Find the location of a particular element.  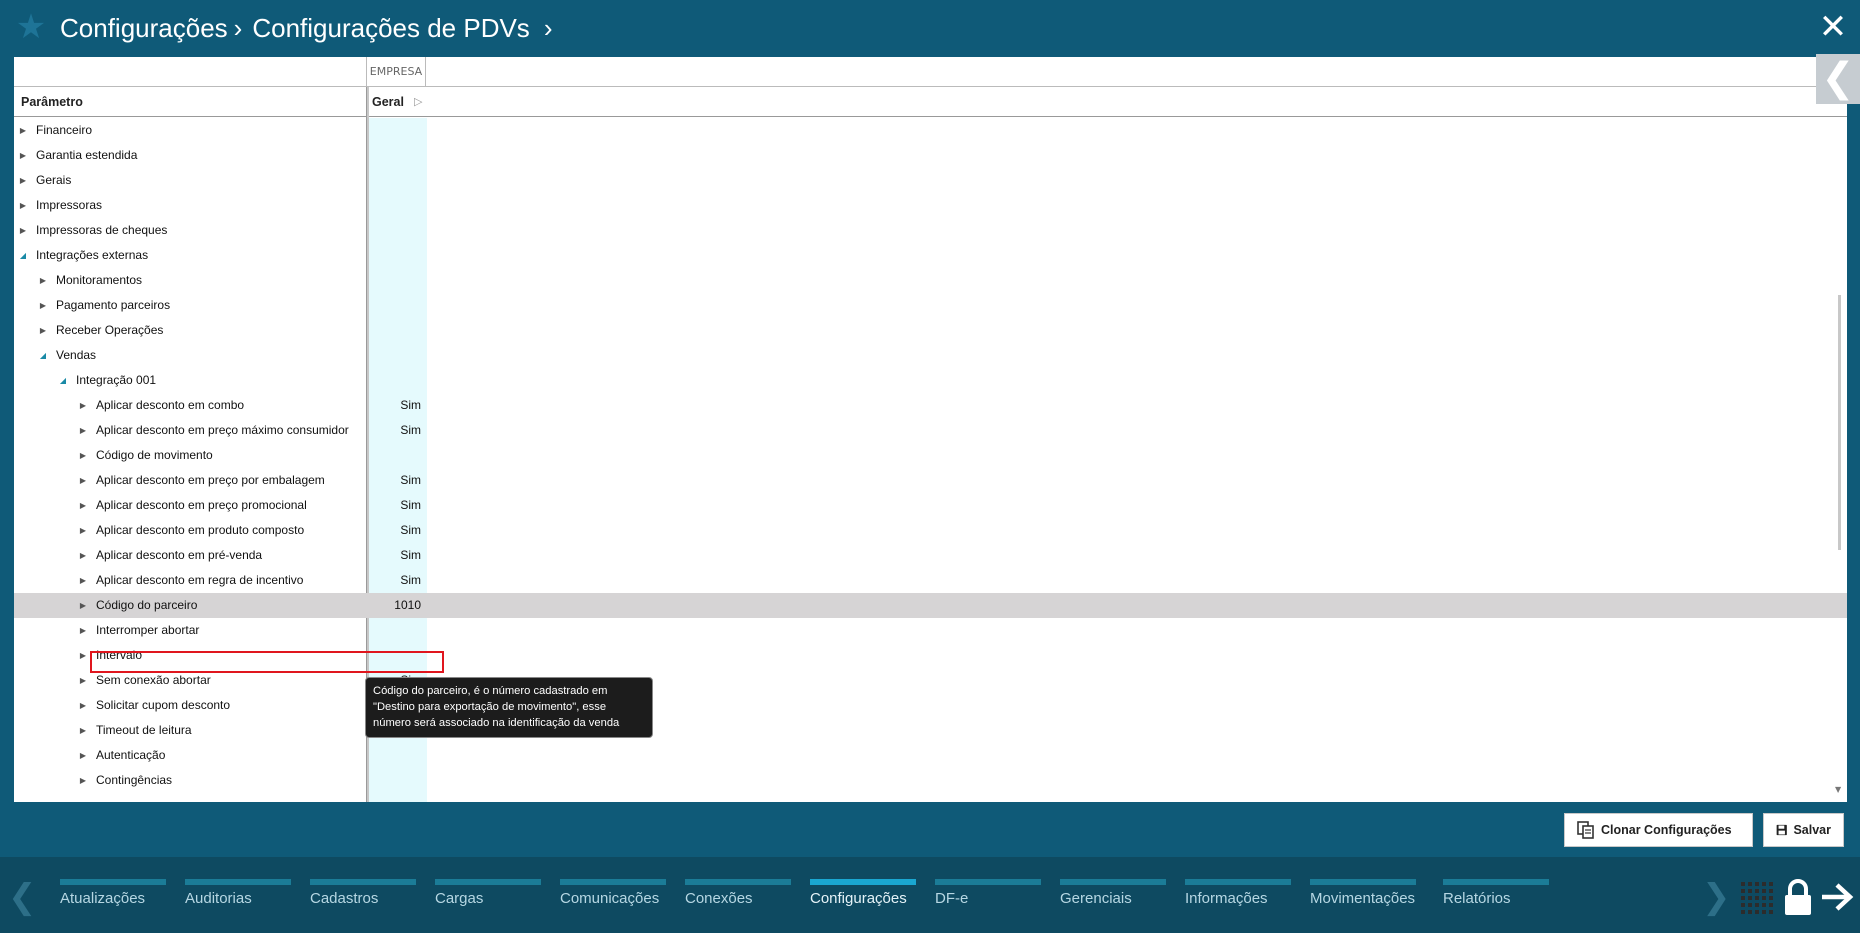

nav-item: Informações is located at coordinates (1238, 894).